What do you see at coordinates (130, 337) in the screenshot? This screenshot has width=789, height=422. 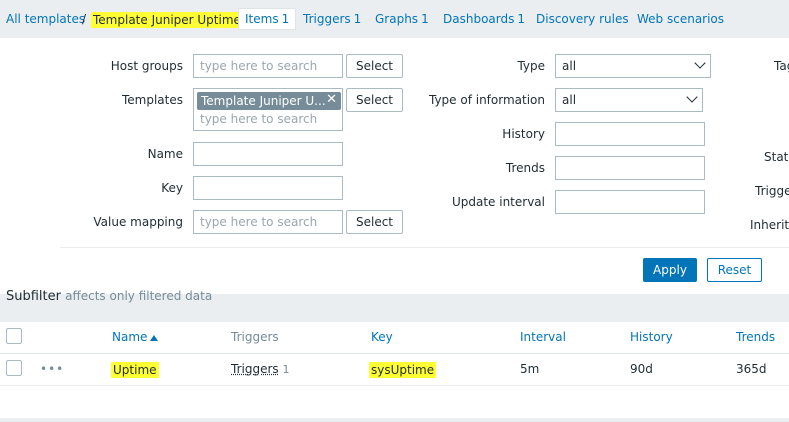 I see `header-name-label: Name` at bounding box center [130, 337].